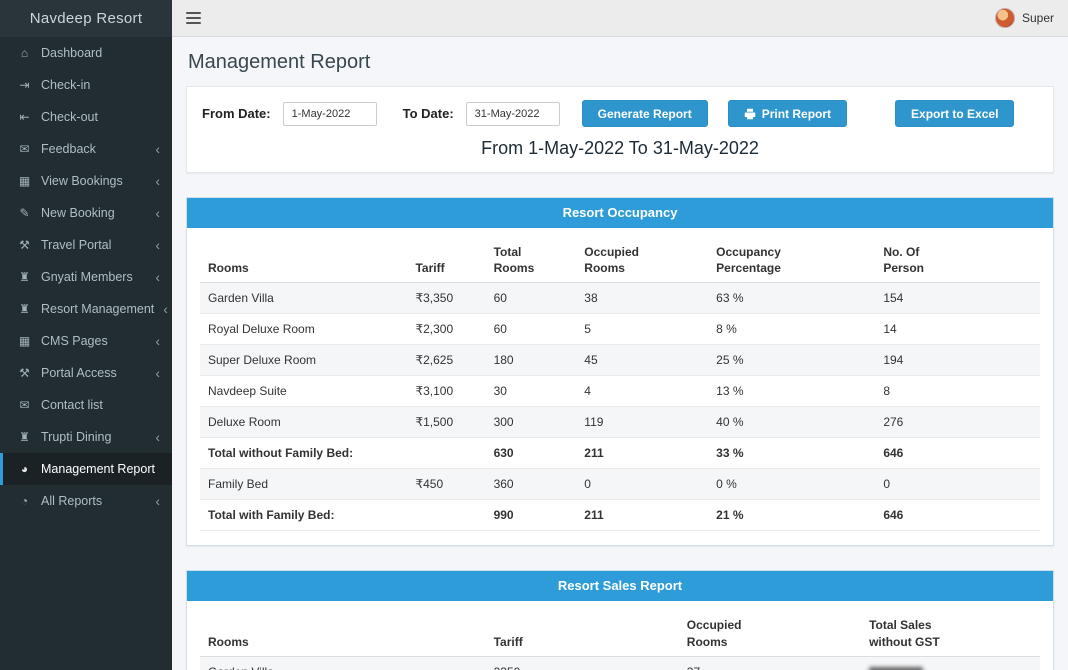 The image size is (1068, 670). Describe the element at coordinates (86, 405) in the screenshot. I see `sidebar-item-contact-list: ✉ Contact list` at that location.